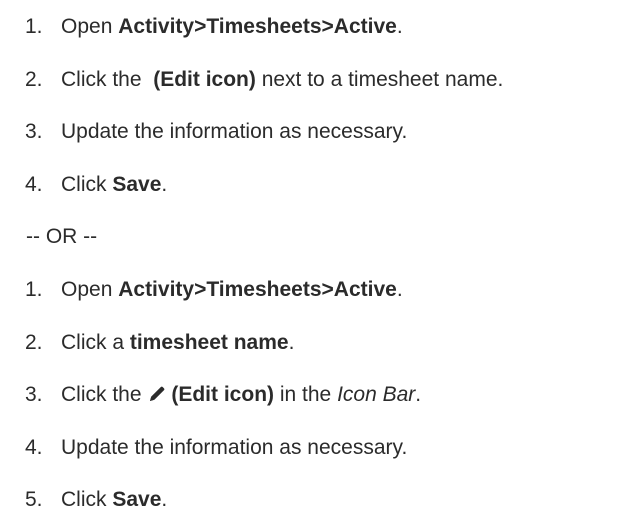  What do you see at coordinates (376, 395) in the screenshot?
I see `icon-bar-label: Icon Bar` at bounding box center [376, 395].